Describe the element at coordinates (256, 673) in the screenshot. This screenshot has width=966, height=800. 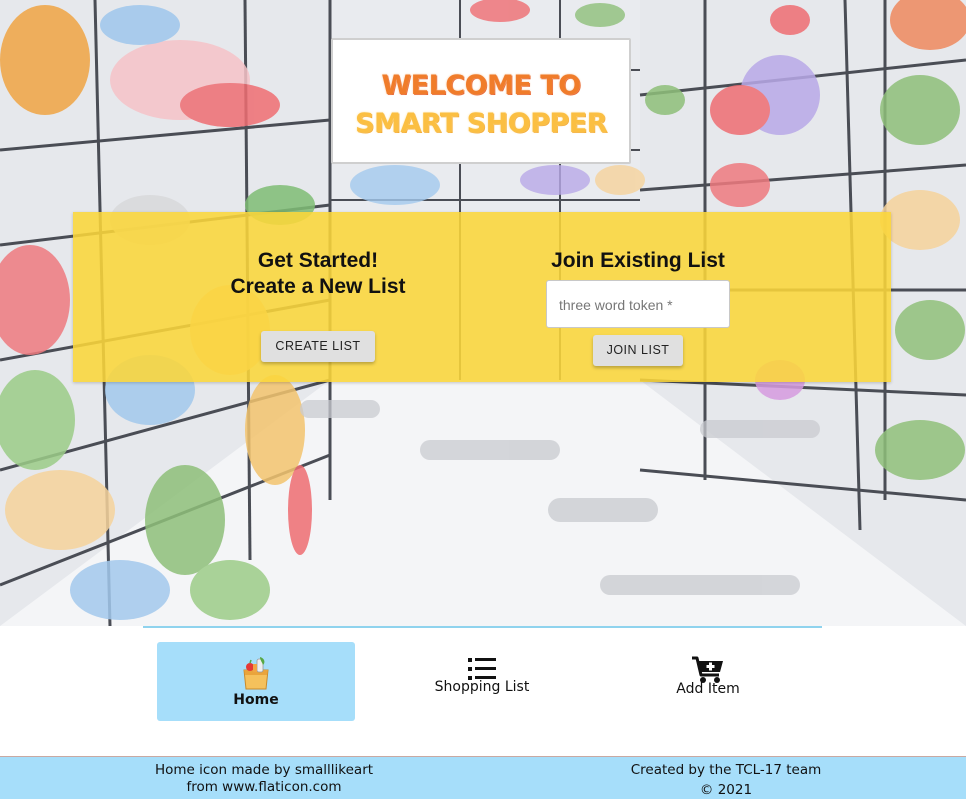
I see `grocery-bag-icon` at that location.